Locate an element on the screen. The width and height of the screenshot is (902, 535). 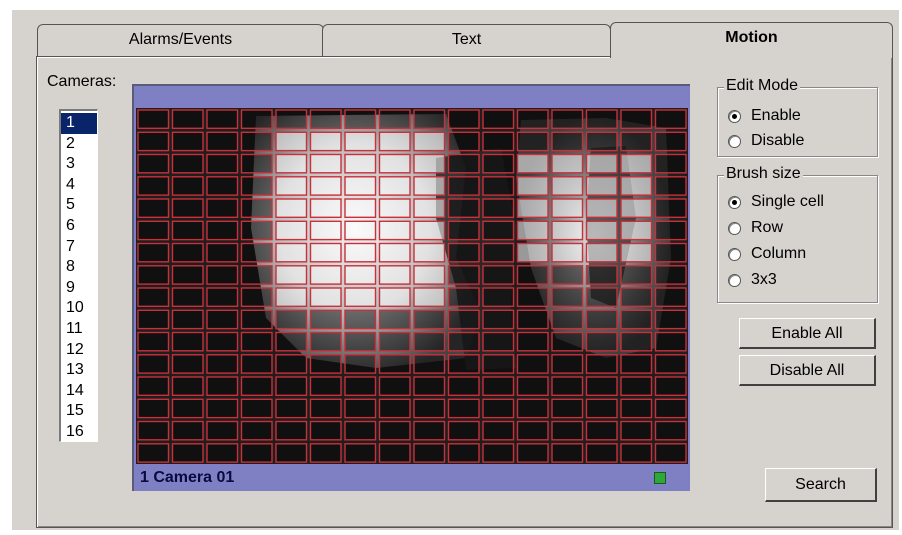
camera-list-item: 3 is located at coordinates (79, 164).